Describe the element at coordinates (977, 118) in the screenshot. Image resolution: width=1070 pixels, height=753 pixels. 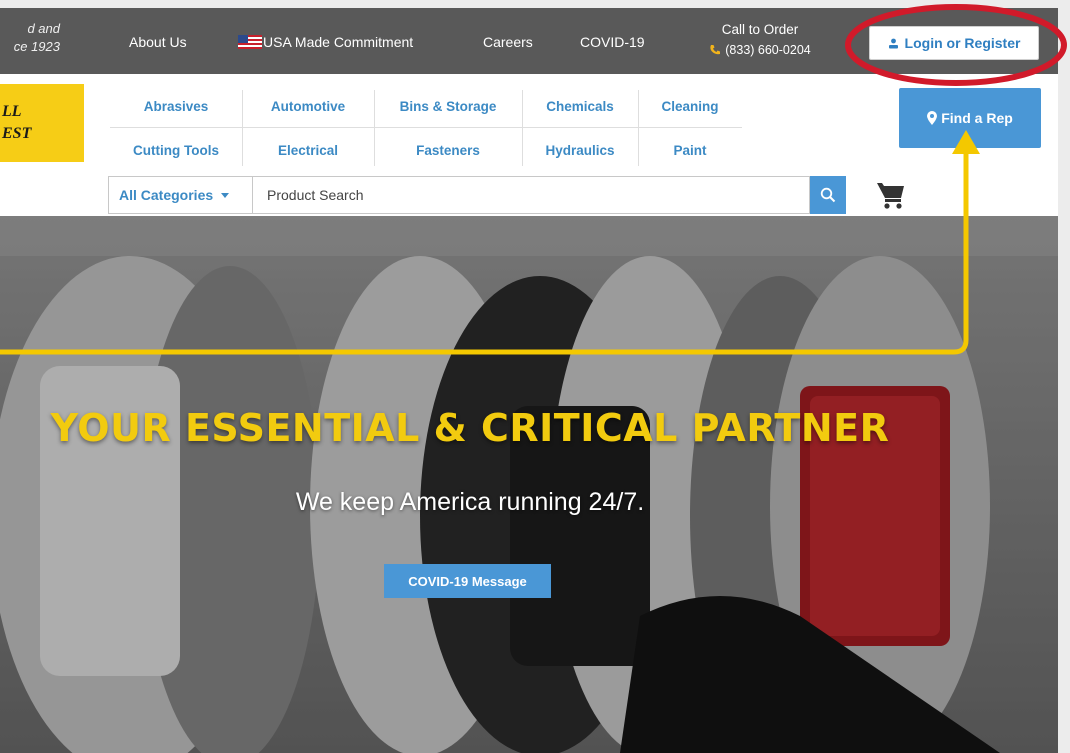
I see `find-a-rep-label: Find a Rep` at that location.